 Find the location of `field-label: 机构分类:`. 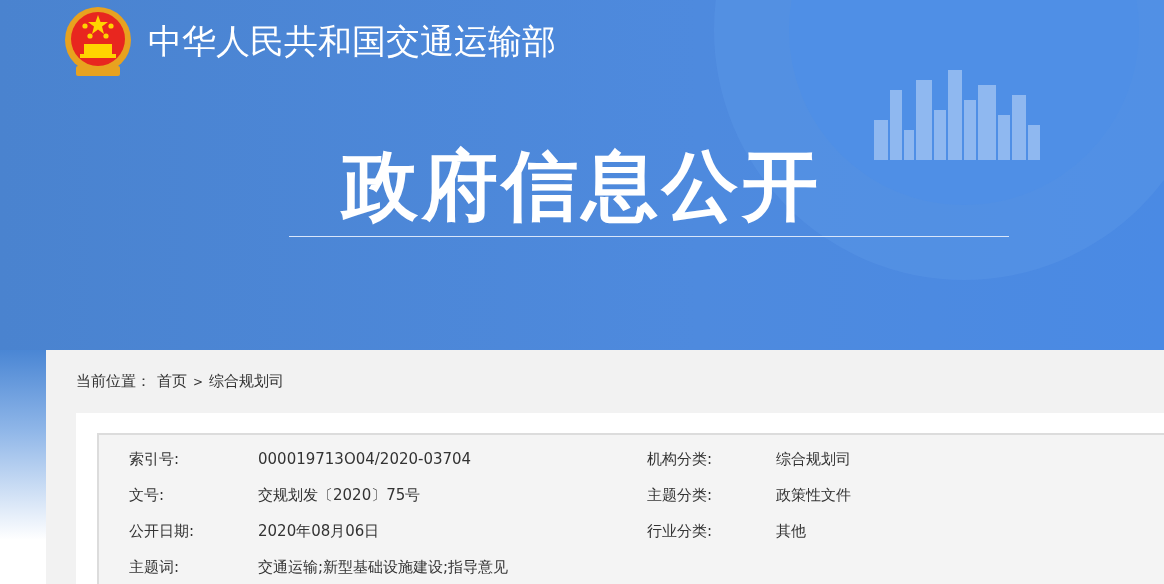

field-label: 机构分类: is located at coordinates (680, 459).